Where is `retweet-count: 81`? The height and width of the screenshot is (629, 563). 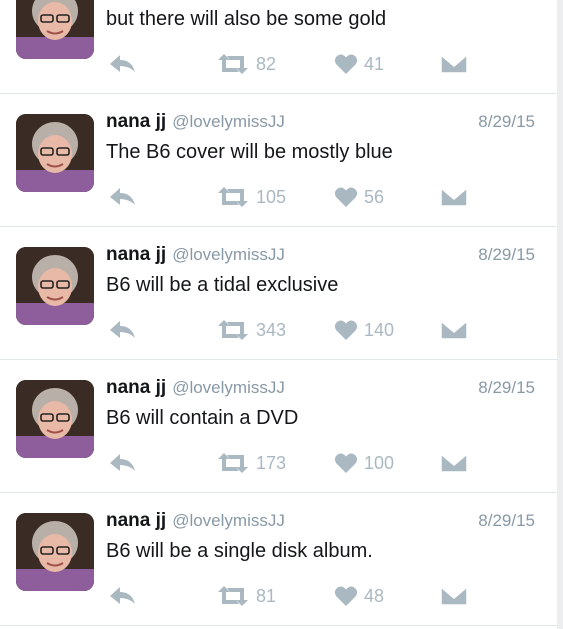 retweet-count: 81 is located at coordinates (266, 595).